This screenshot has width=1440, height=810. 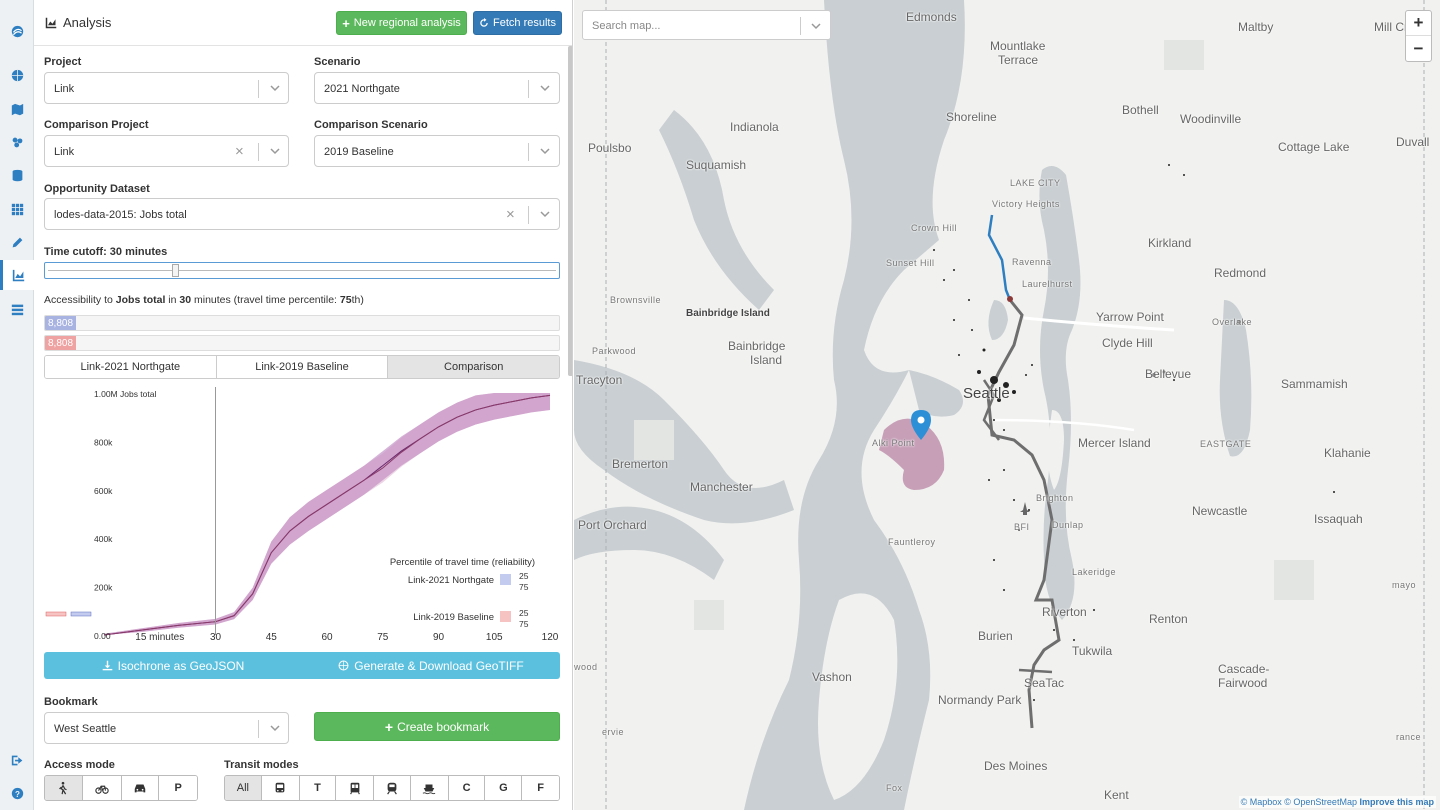 I want to click on accessibility-dataset: Jobs total, so click(x=140, y=300).